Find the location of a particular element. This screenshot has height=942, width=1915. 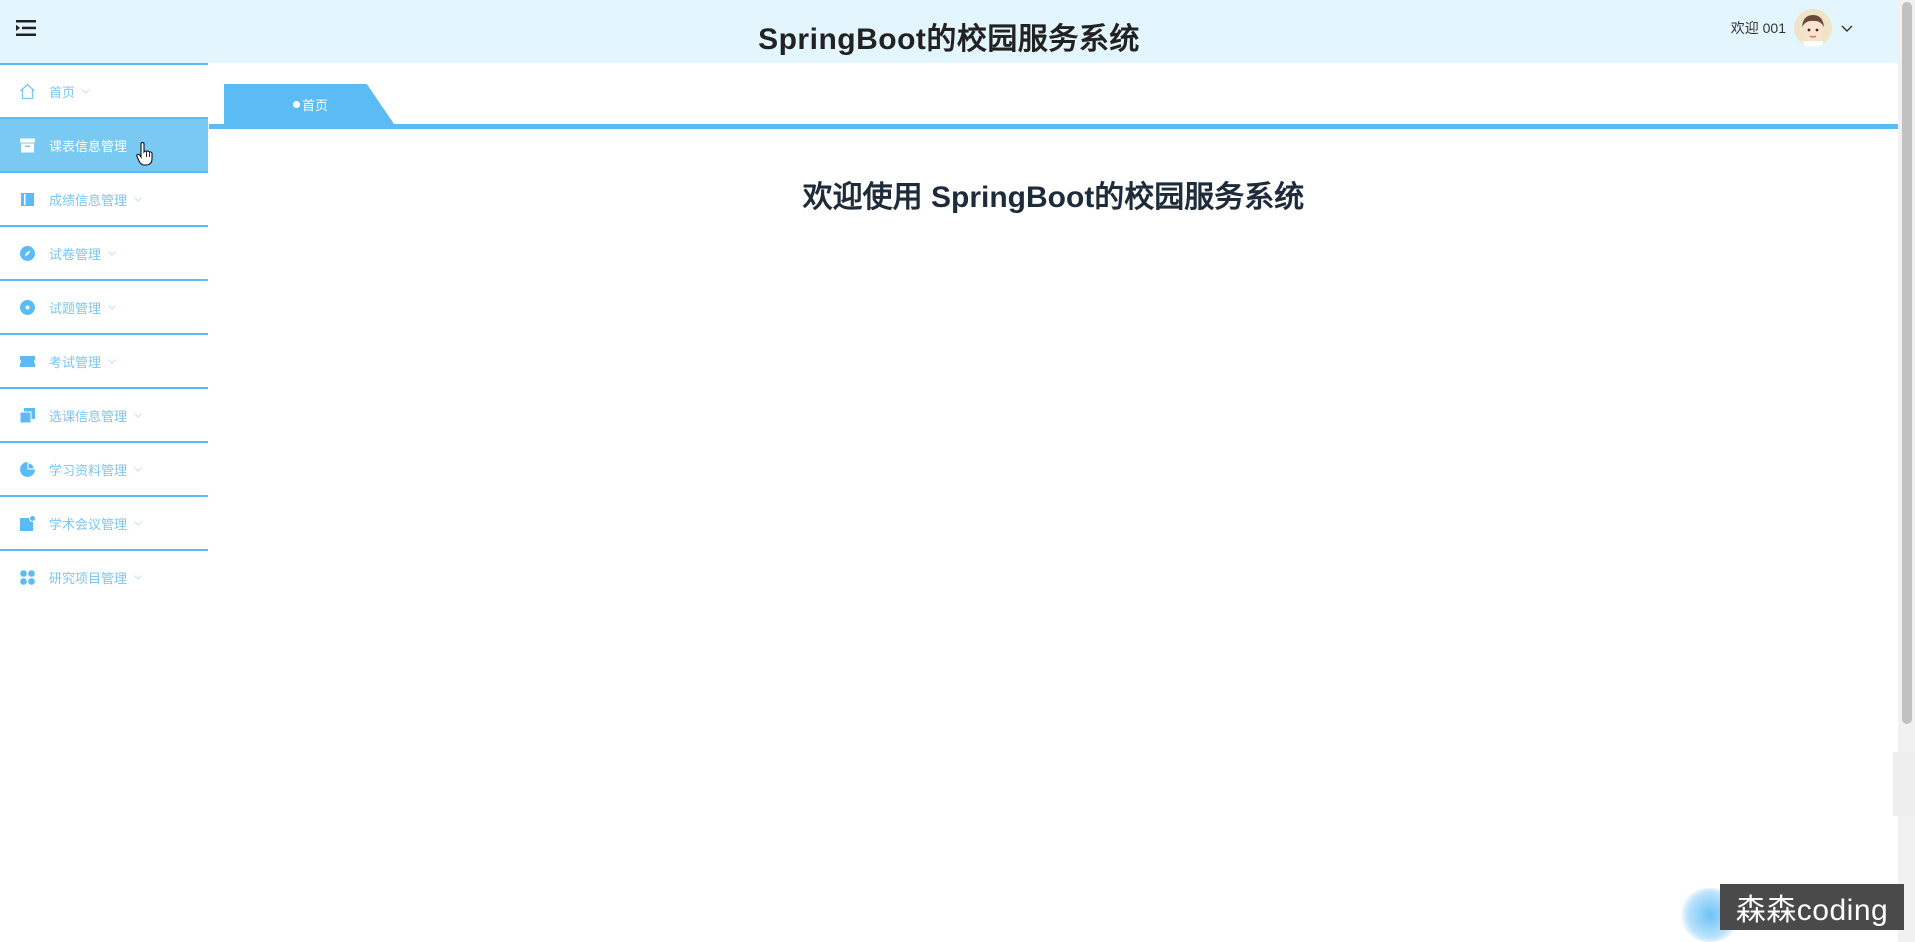

tab-home: 首页 is located at coordinates (309, 104).